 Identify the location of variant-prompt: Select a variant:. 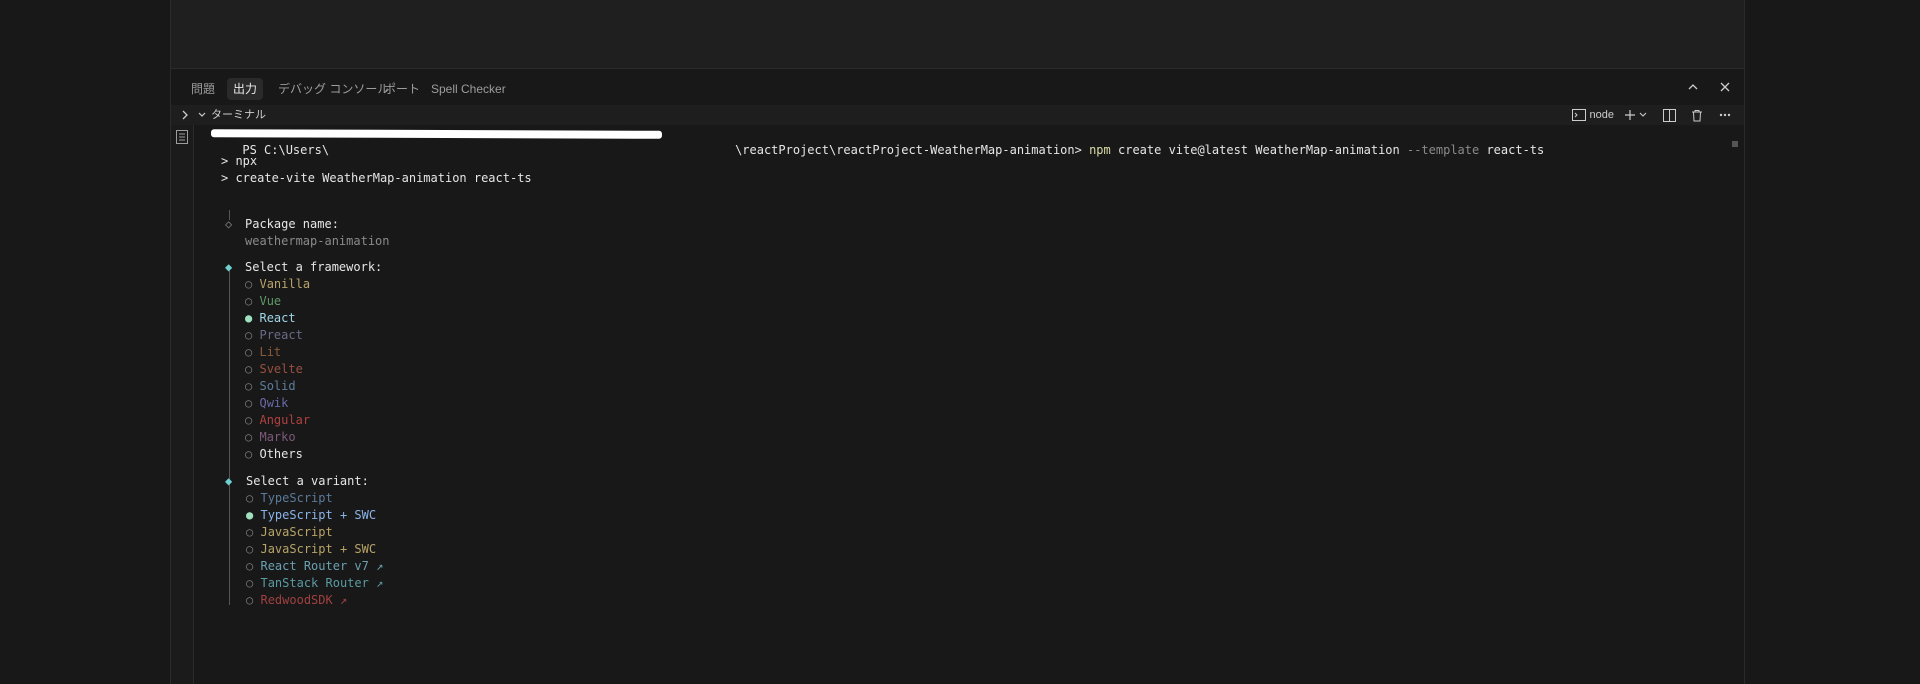
(307, 481).